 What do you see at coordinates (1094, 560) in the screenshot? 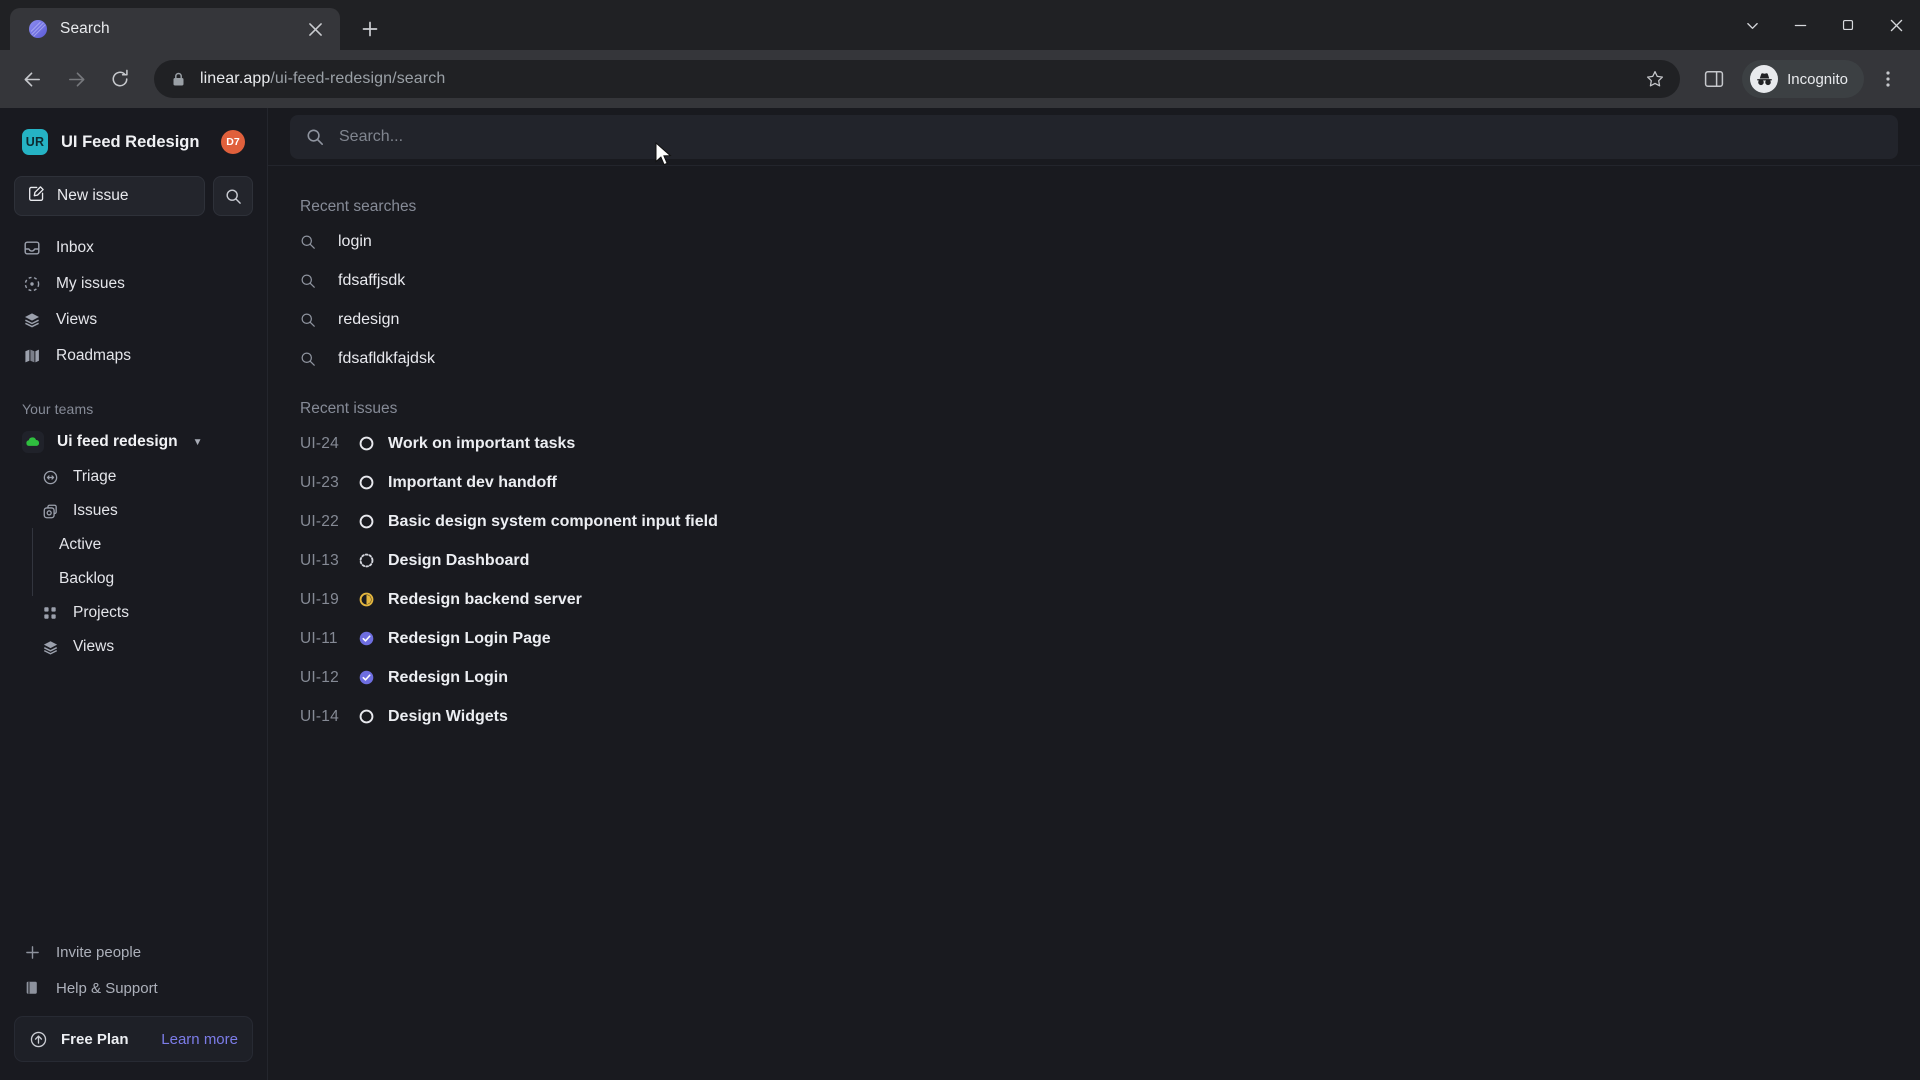
I see `issue-row: UI-13 Design Dashboard` at bounding box center [1094, 560].